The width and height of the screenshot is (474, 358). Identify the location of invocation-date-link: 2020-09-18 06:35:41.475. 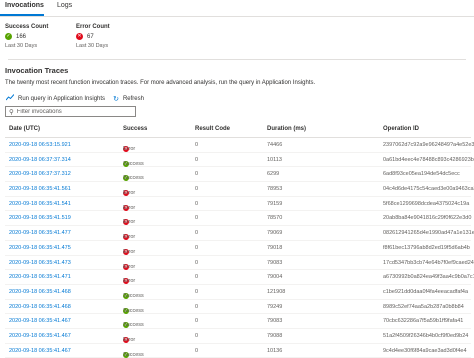
(40, 248).